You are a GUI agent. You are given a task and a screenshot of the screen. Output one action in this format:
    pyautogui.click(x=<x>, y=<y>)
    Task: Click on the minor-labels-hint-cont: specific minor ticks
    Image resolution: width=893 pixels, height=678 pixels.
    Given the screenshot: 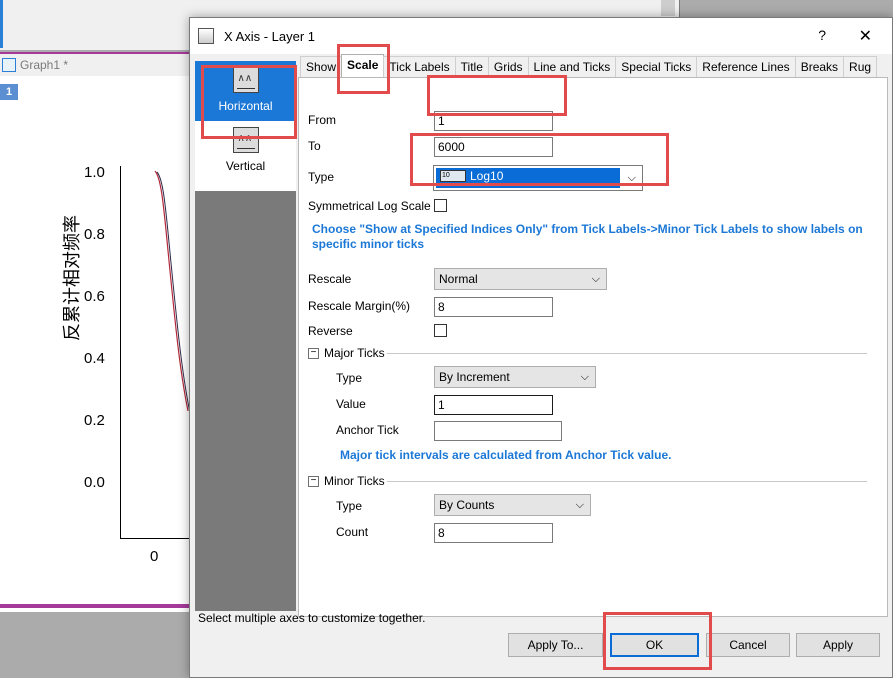 What is the action you would take?
    pyautogui.click(x=368, y=244)
    